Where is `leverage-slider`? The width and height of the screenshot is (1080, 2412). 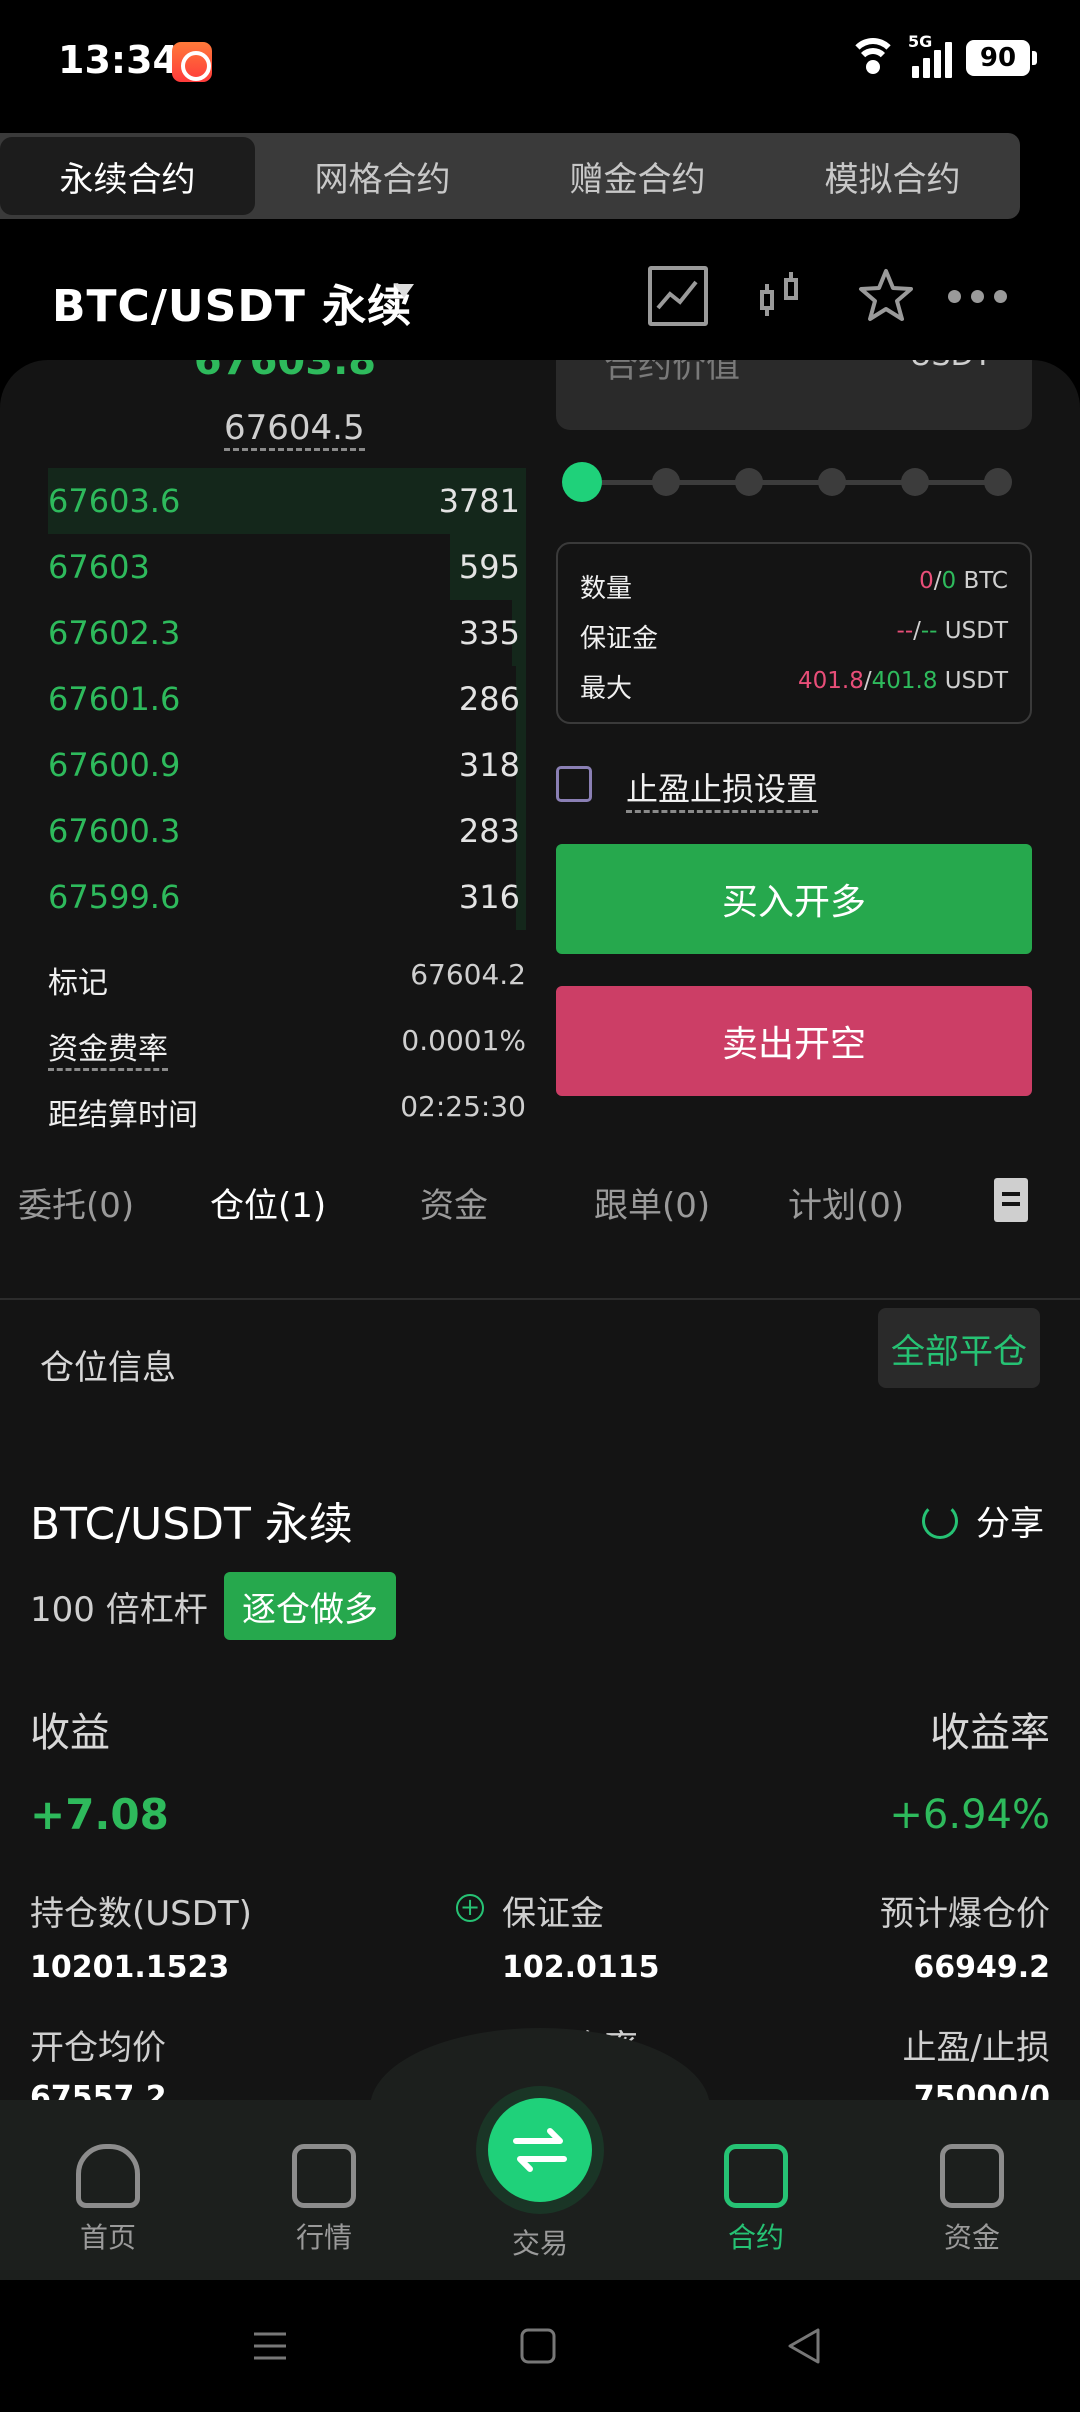
leverage-slider is located at coordinates (790, 482).